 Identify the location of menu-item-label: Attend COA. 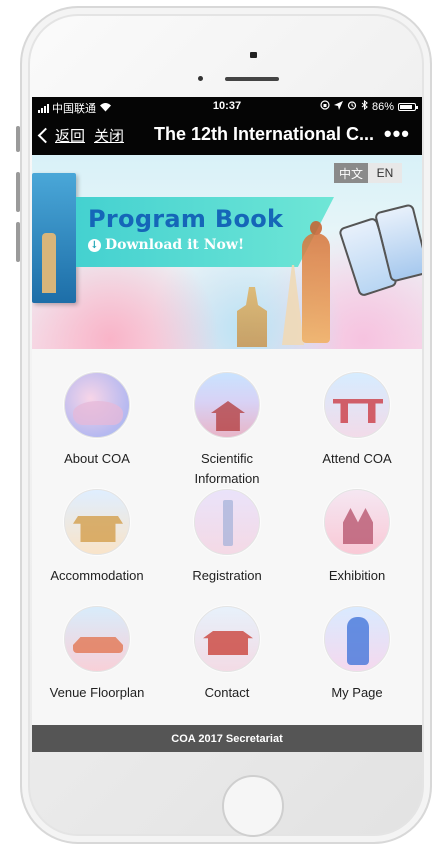
(357, 458).